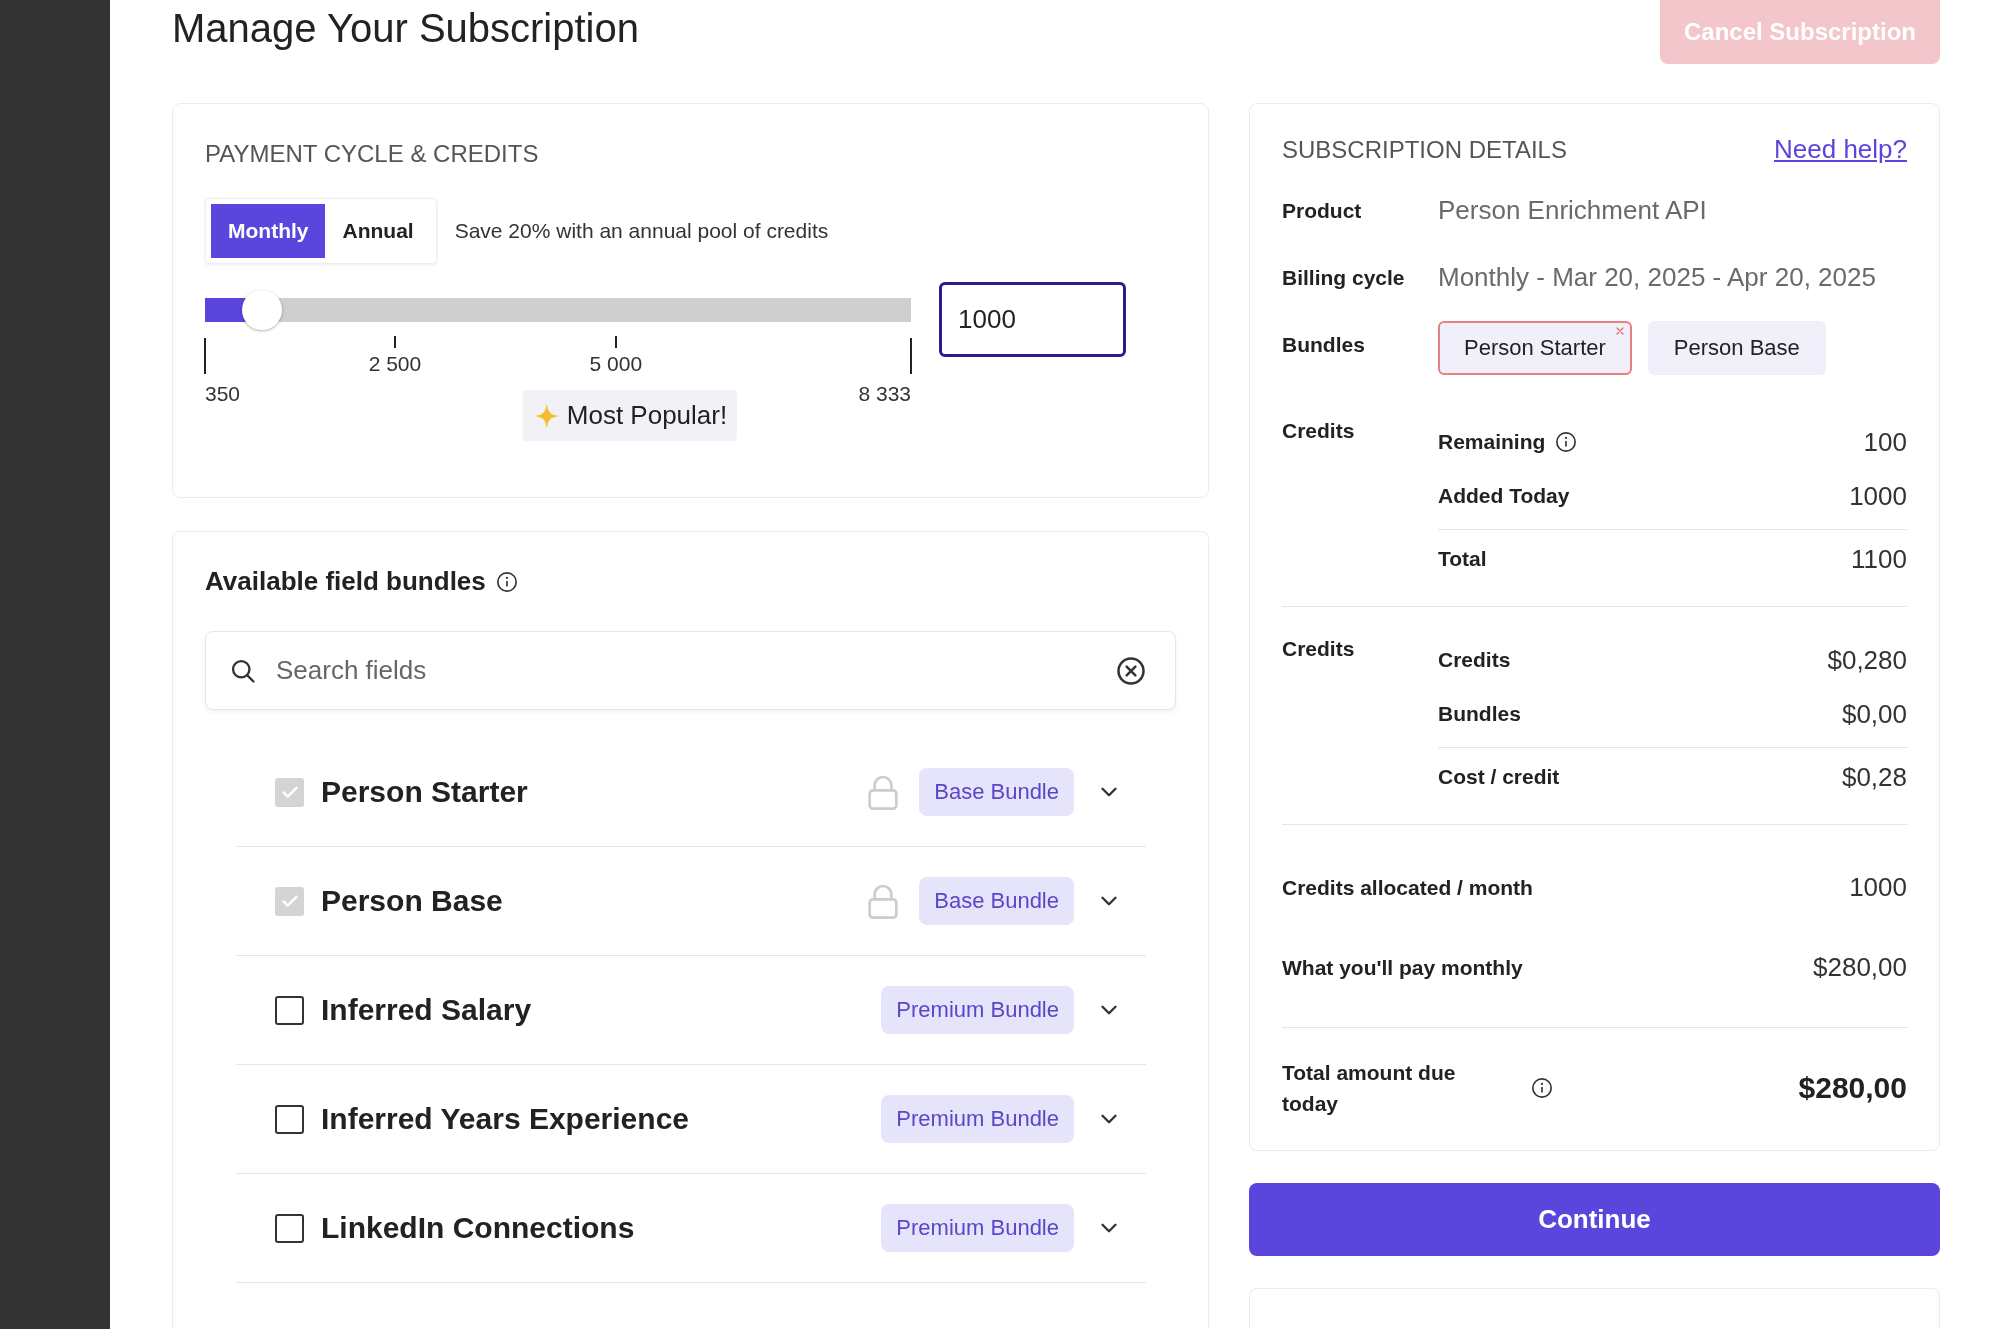  I want to click on detail-label: Bundles, so click(1324, 344).